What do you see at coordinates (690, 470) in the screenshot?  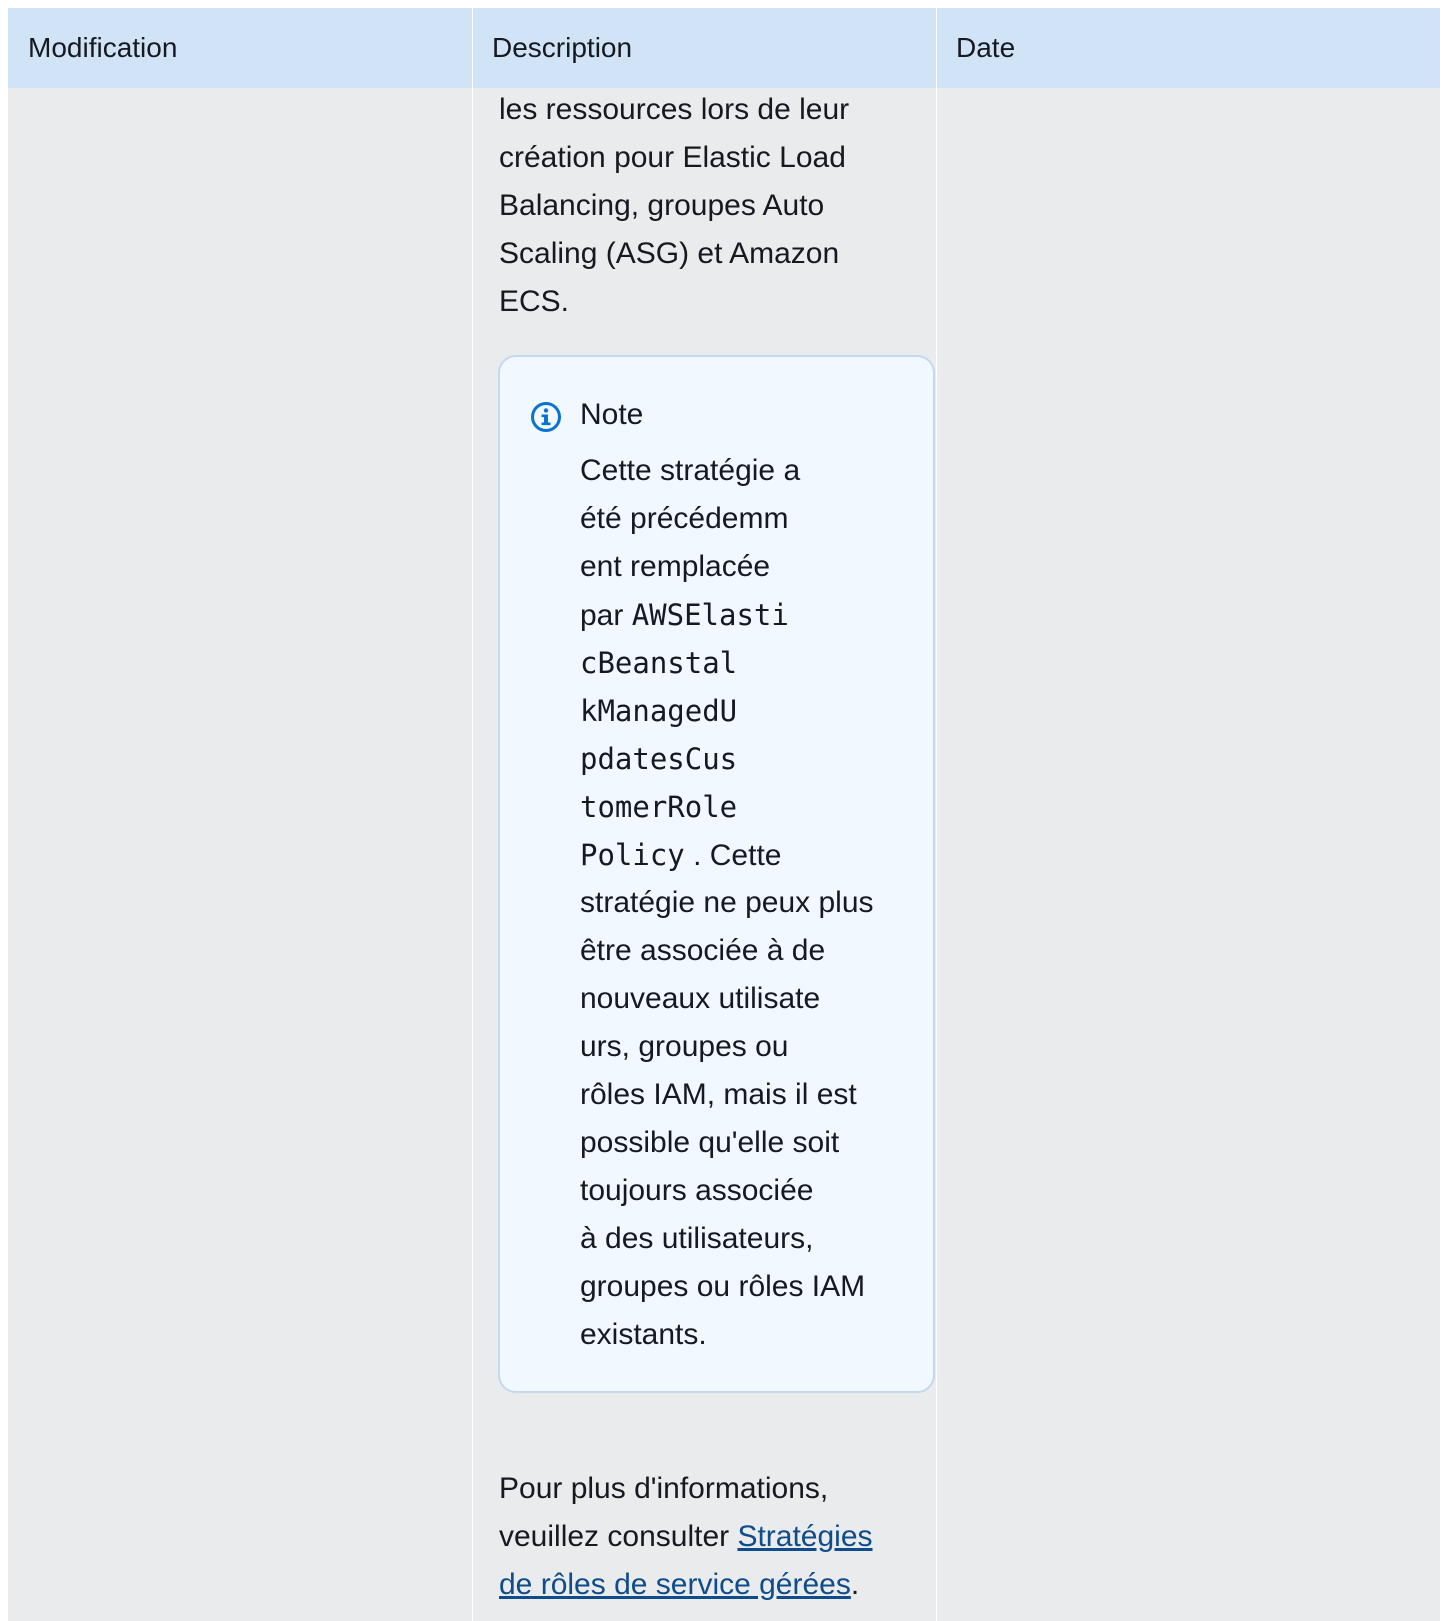 I see `note-line: Cette stratégie a` at bounding box center [690, 470].